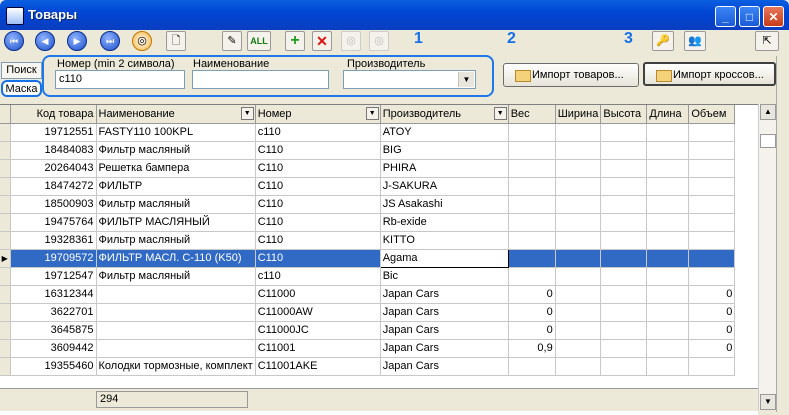 This screenshot has height=415, width=789. I want to click on col-header-weight: Вес, so click(532, 114).